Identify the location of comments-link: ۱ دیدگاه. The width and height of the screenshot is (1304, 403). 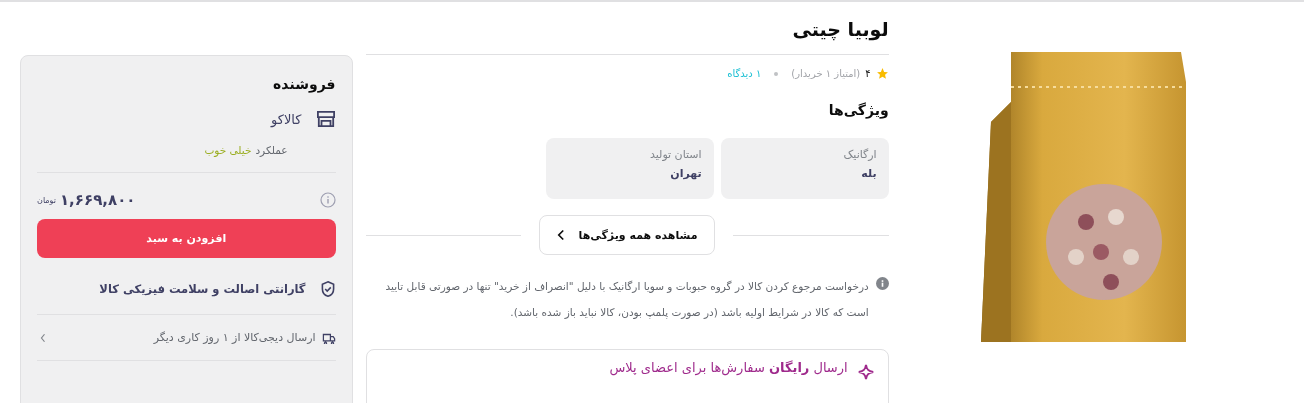
(744, 73).